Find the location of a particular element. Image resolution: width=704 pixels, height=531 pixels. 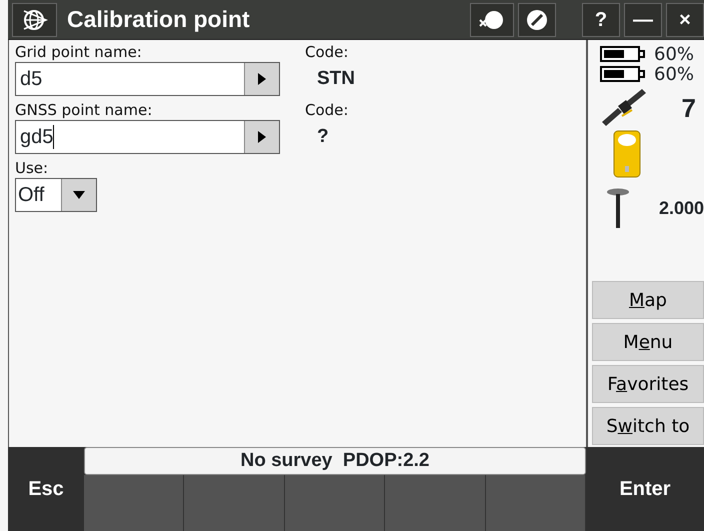

walk-button is located at coordinates (492, 19).